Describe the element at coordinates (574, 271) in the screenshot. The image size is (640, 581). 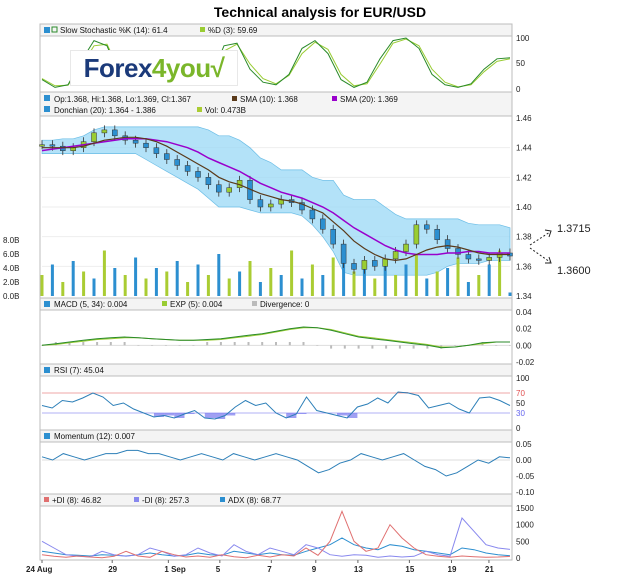
I see `annotation-lower: 1.3600` at that location.